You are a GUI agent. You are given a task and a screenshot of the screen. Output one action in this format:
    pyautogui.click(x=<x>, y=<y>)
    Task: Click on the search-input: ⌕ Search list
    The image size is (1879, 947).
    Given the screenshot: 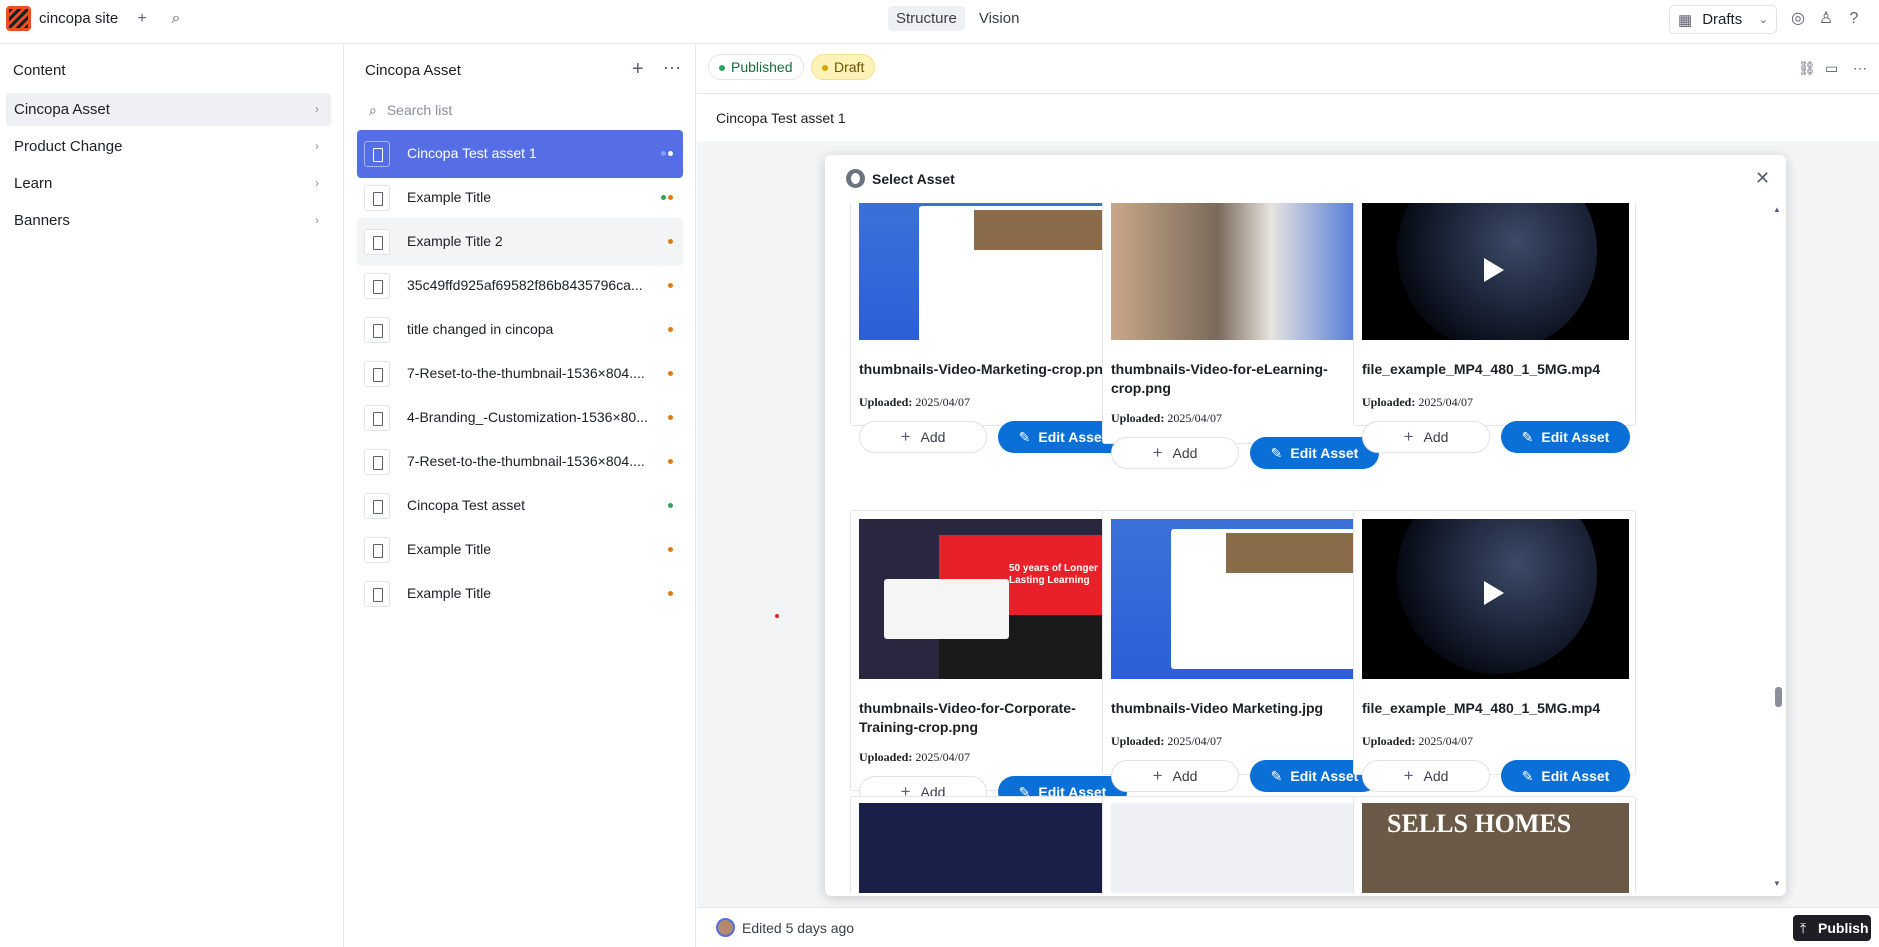 What is the action you would take?
    pyautogui.click(x=521, y=110)
    